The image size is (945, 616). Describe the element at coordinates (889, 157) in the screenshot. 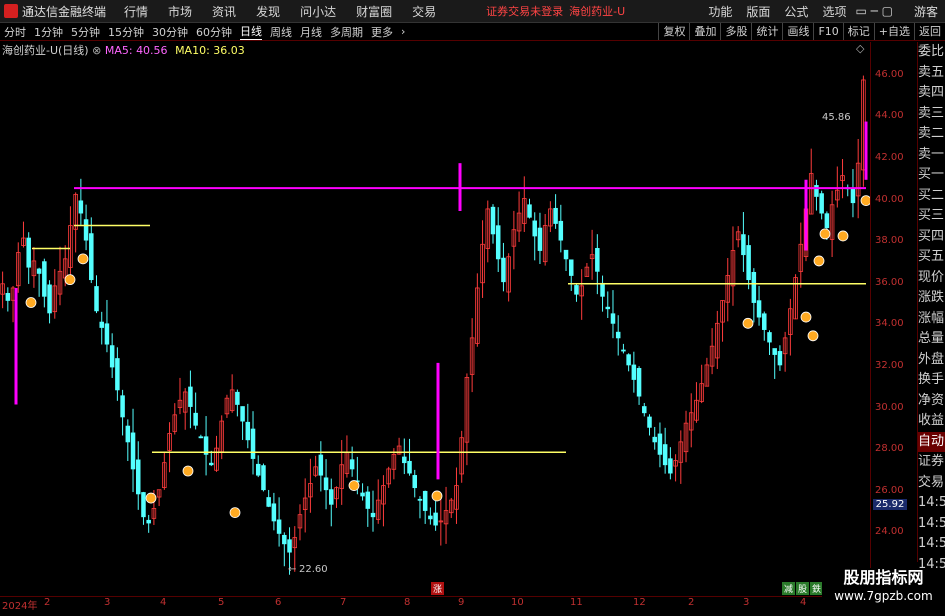

I see `price-tick-2: 42.00` at that location.